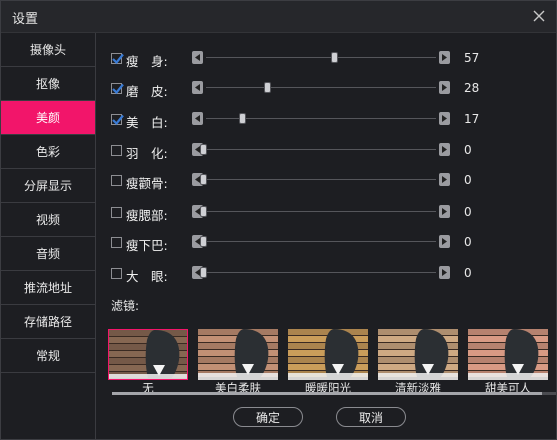 The width and height of the screenshot is (557, 440). What do you see at coordinates (472, 119) in the screenshot?
I see `slider-value: 17` at bounding box center [472, 119].